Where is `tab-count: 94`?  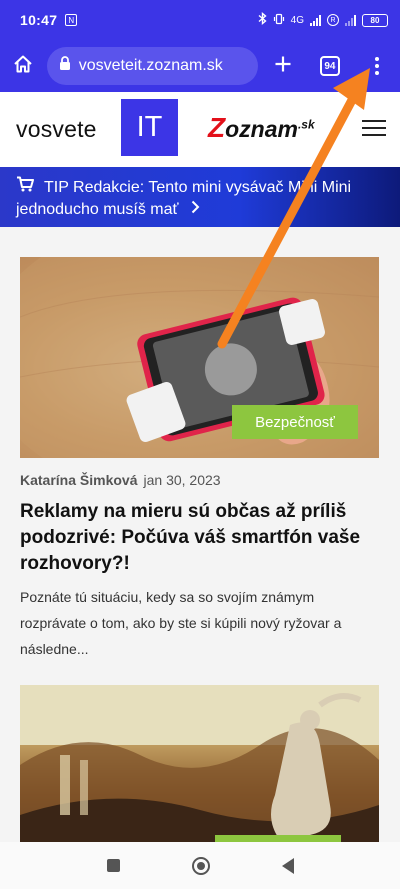 tab-count: 94 is located at coordinates (329, 66).